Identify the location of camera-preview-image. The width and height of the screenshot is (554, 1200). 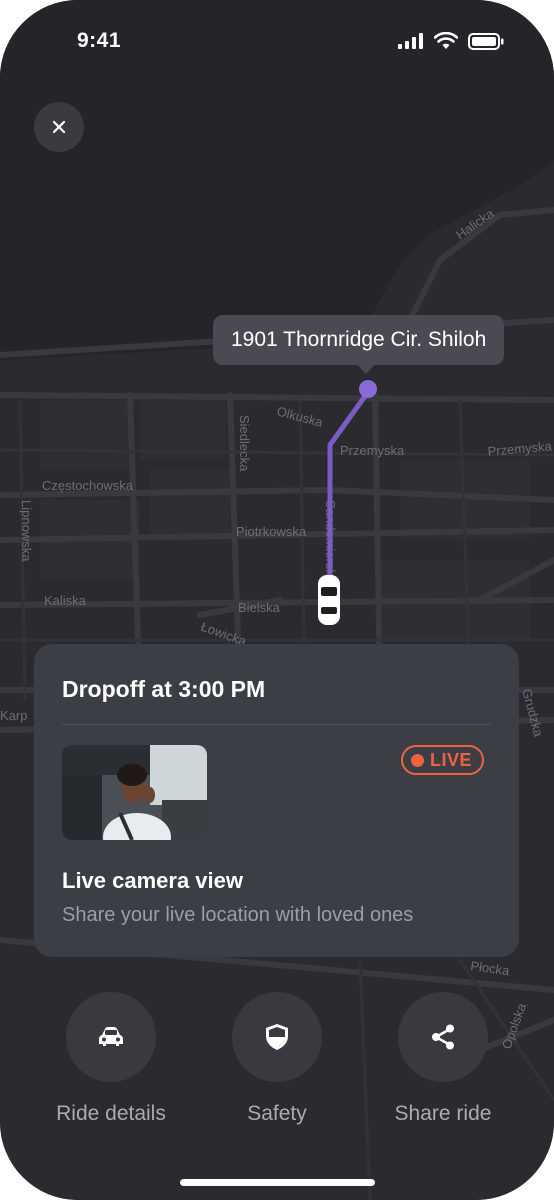
(134, 792).